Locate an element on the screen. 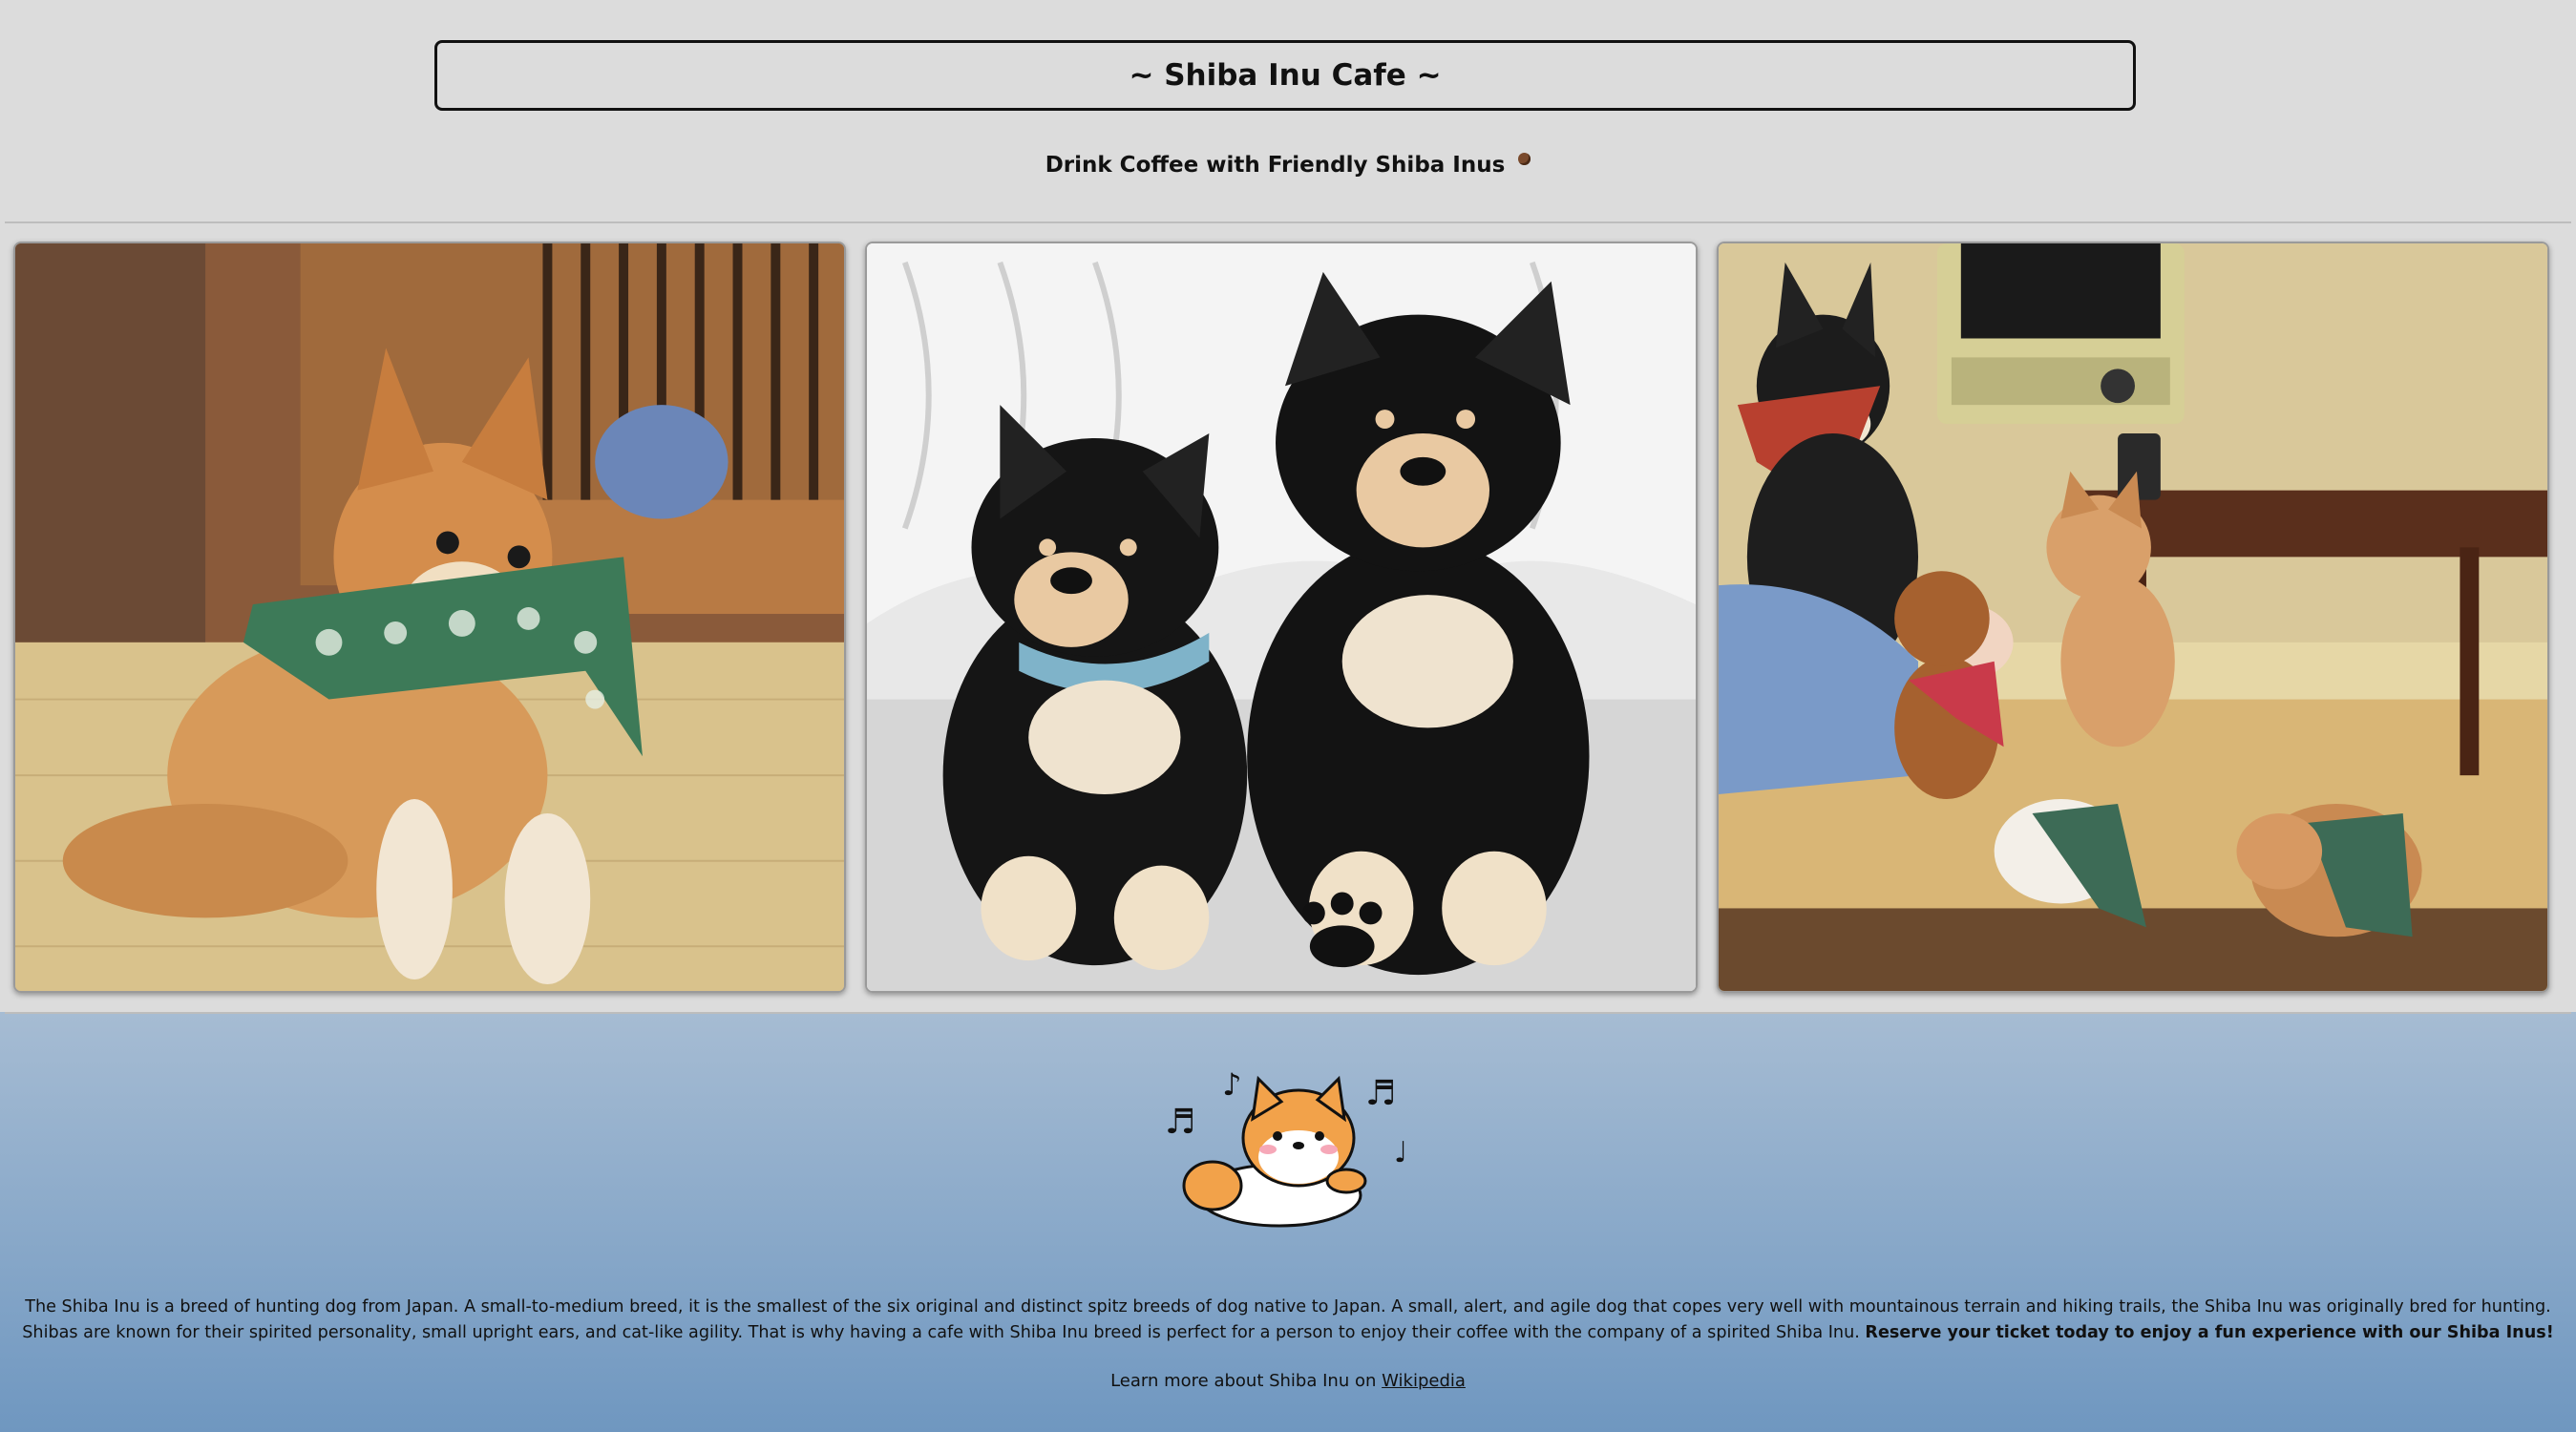 This screenshot has height=1432, width=2576. divider-bottom is located at coordinates (1288, 1013).